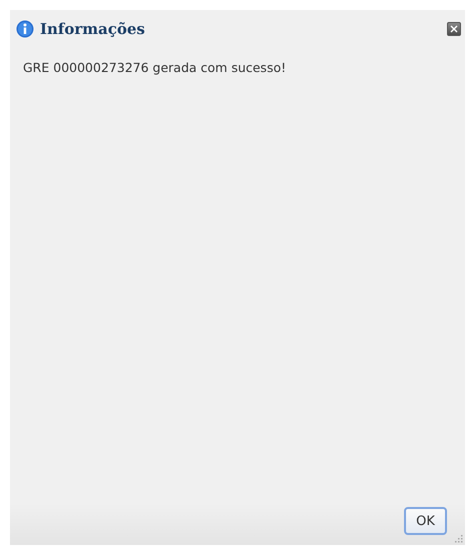  What do you see at coordinates (25, 29) in the screenshot?
I see `info-icon` at bounding box center [25, 29].